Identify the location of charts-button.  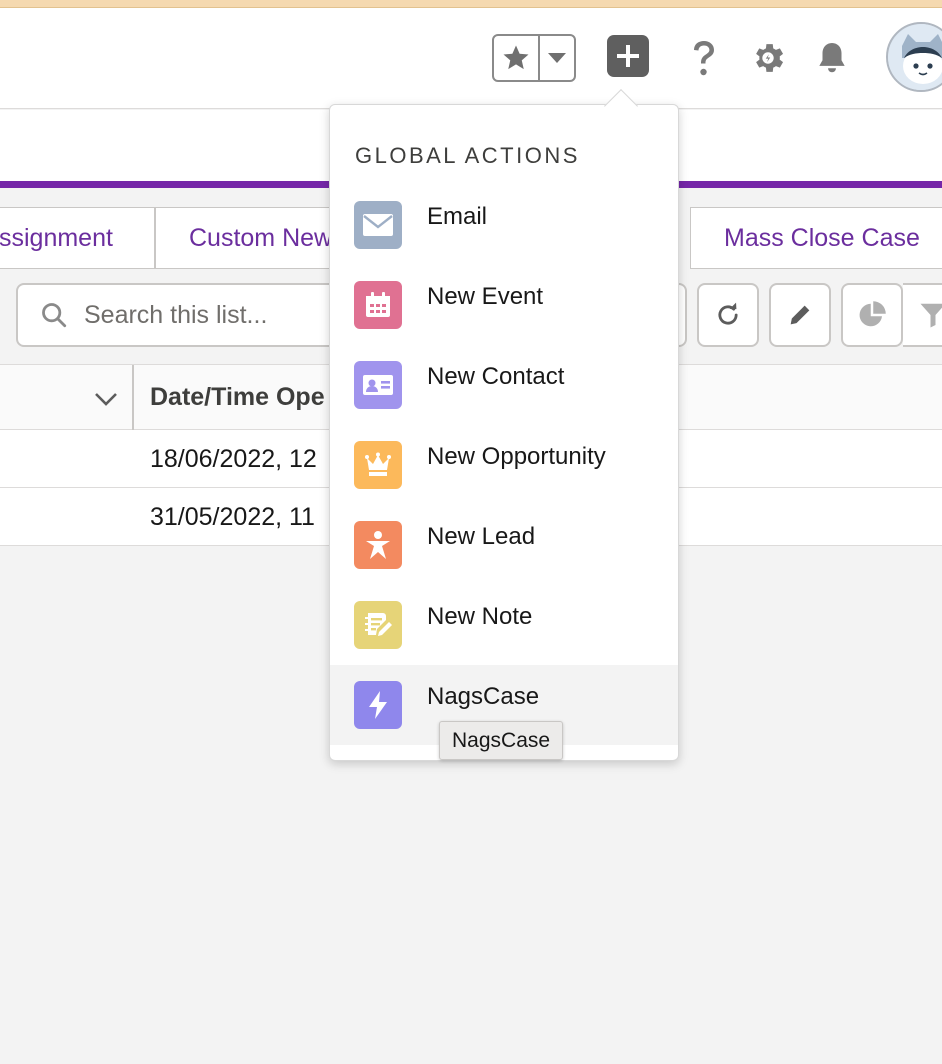
(872, 315).